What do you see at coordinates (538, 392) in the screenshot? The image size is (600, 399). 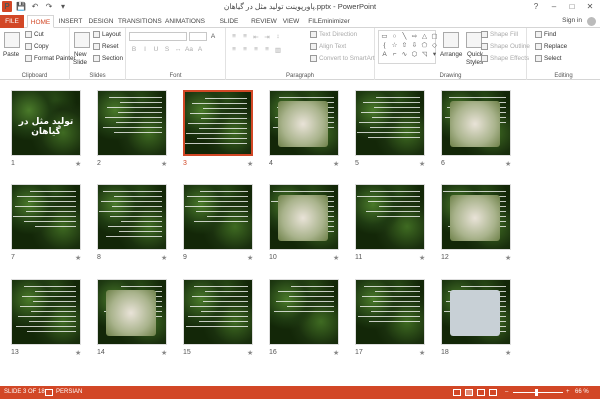 I see `zoom-slider` at bounding box center [538, 392].